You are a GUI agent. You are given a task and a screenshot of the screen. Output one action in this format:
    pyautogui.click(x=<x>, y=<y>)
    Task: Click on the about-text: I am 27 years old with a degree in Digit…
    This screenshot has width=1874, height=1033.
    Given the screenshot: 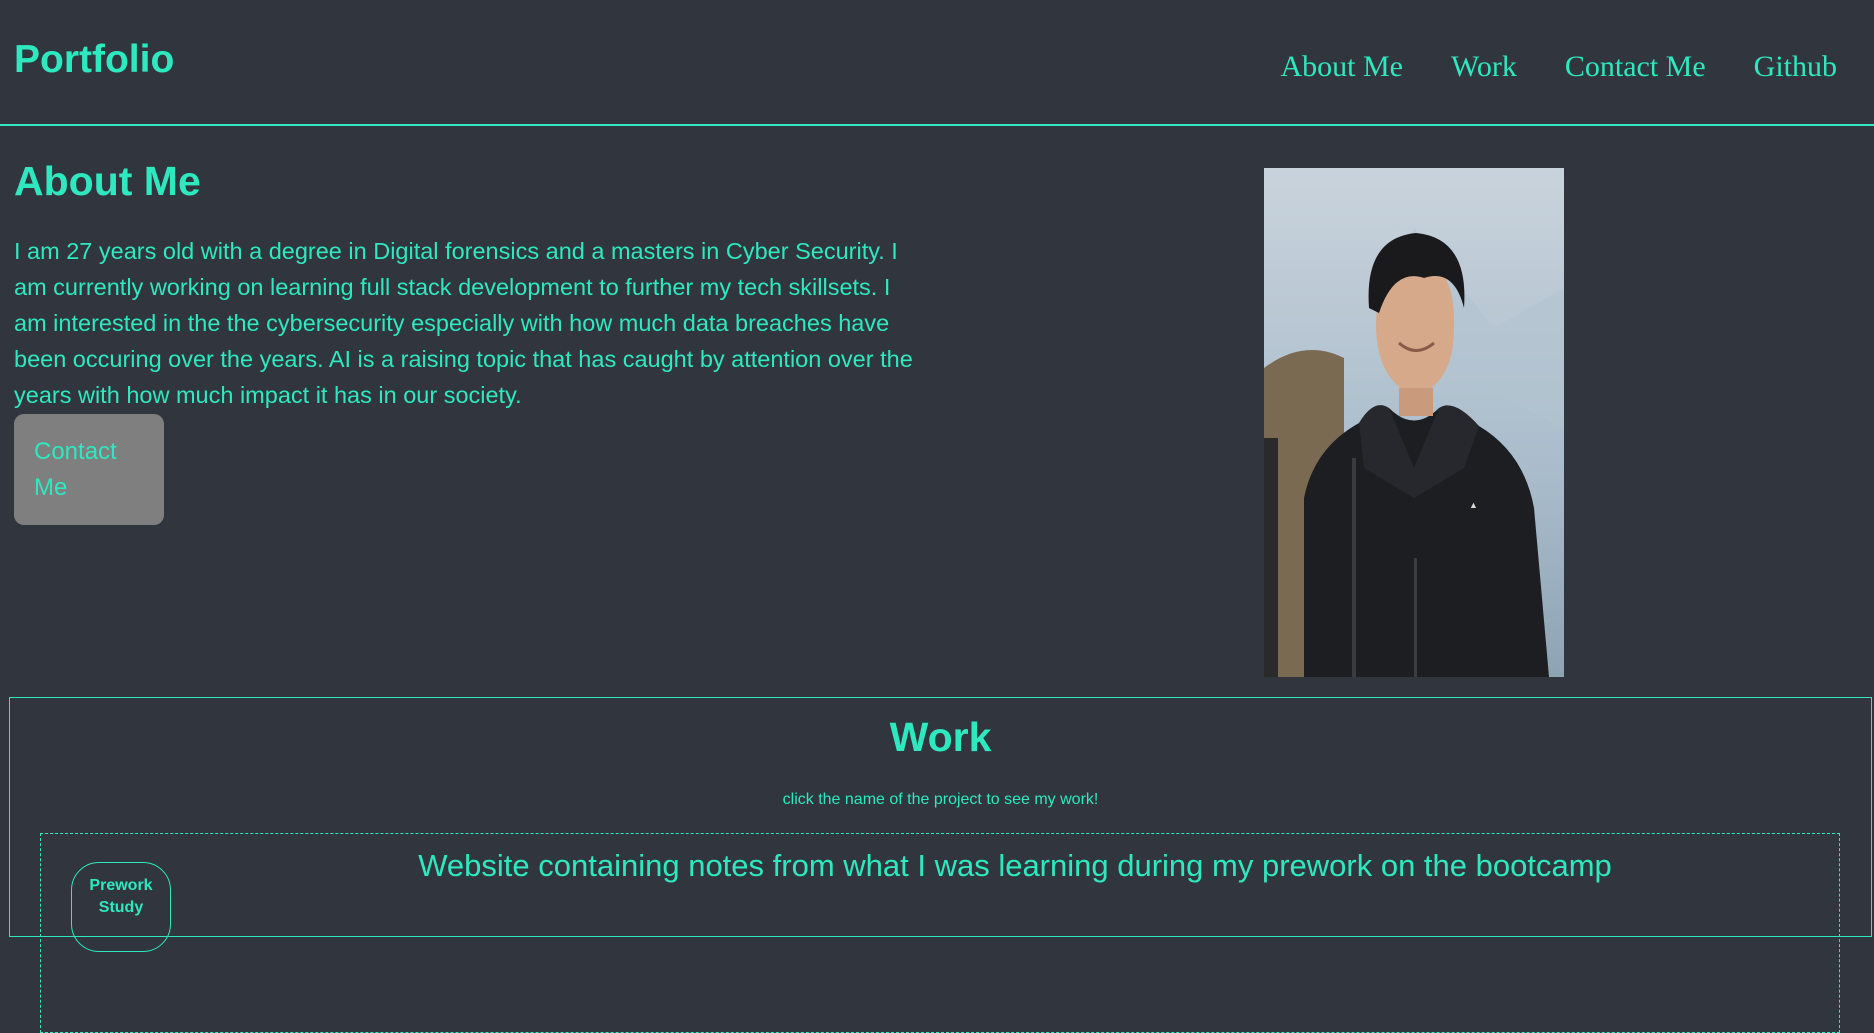 What is the action you would take?
    pyautogui.click(x=463, y=323)
    